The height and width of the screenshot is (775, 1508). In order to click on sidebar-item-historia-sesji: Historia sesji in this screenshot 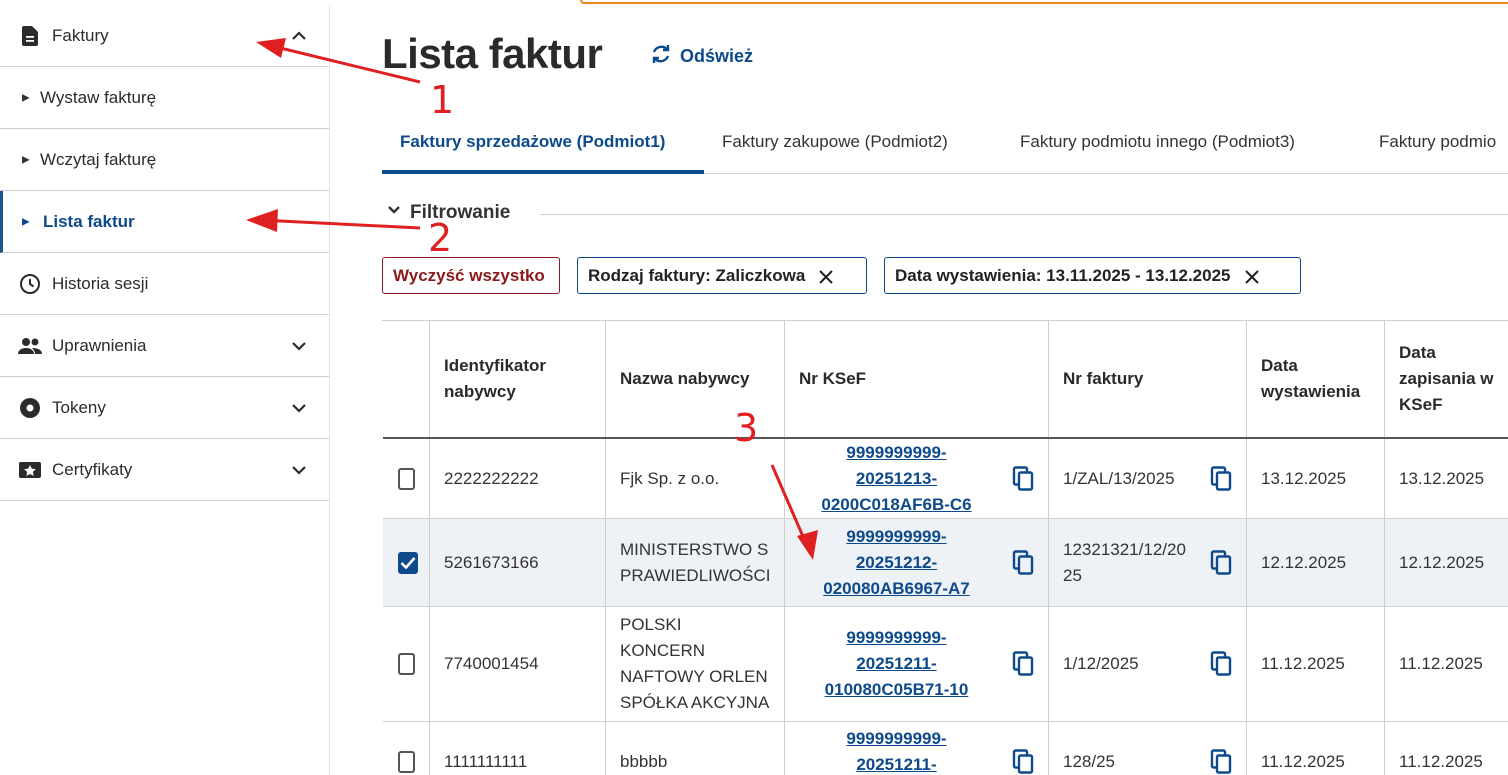, I will do `click(164, 284)`.